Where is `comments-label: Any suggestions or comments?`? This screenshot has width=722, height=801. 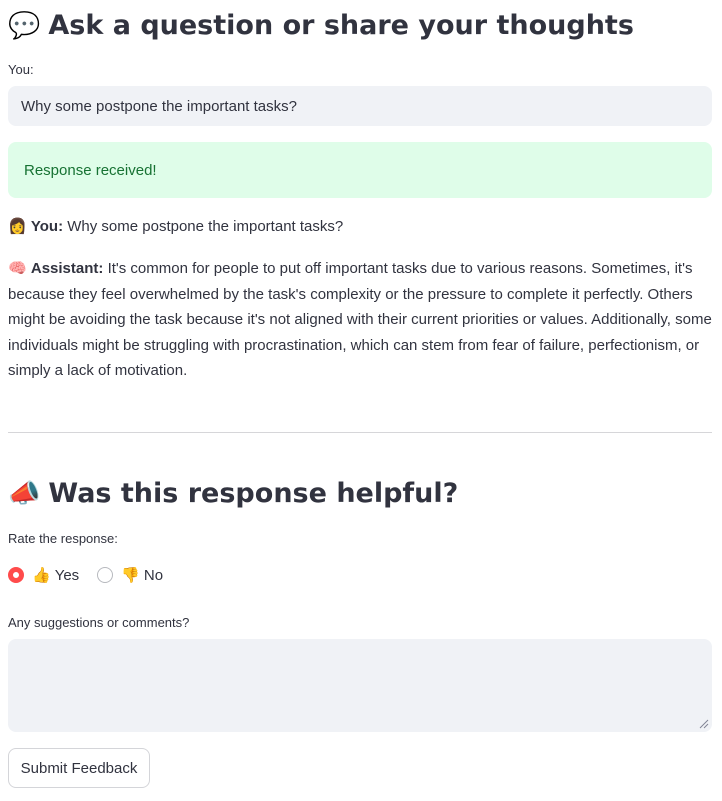
comments-label: Any suggestions or comments? is located at coordinates (99, 622).